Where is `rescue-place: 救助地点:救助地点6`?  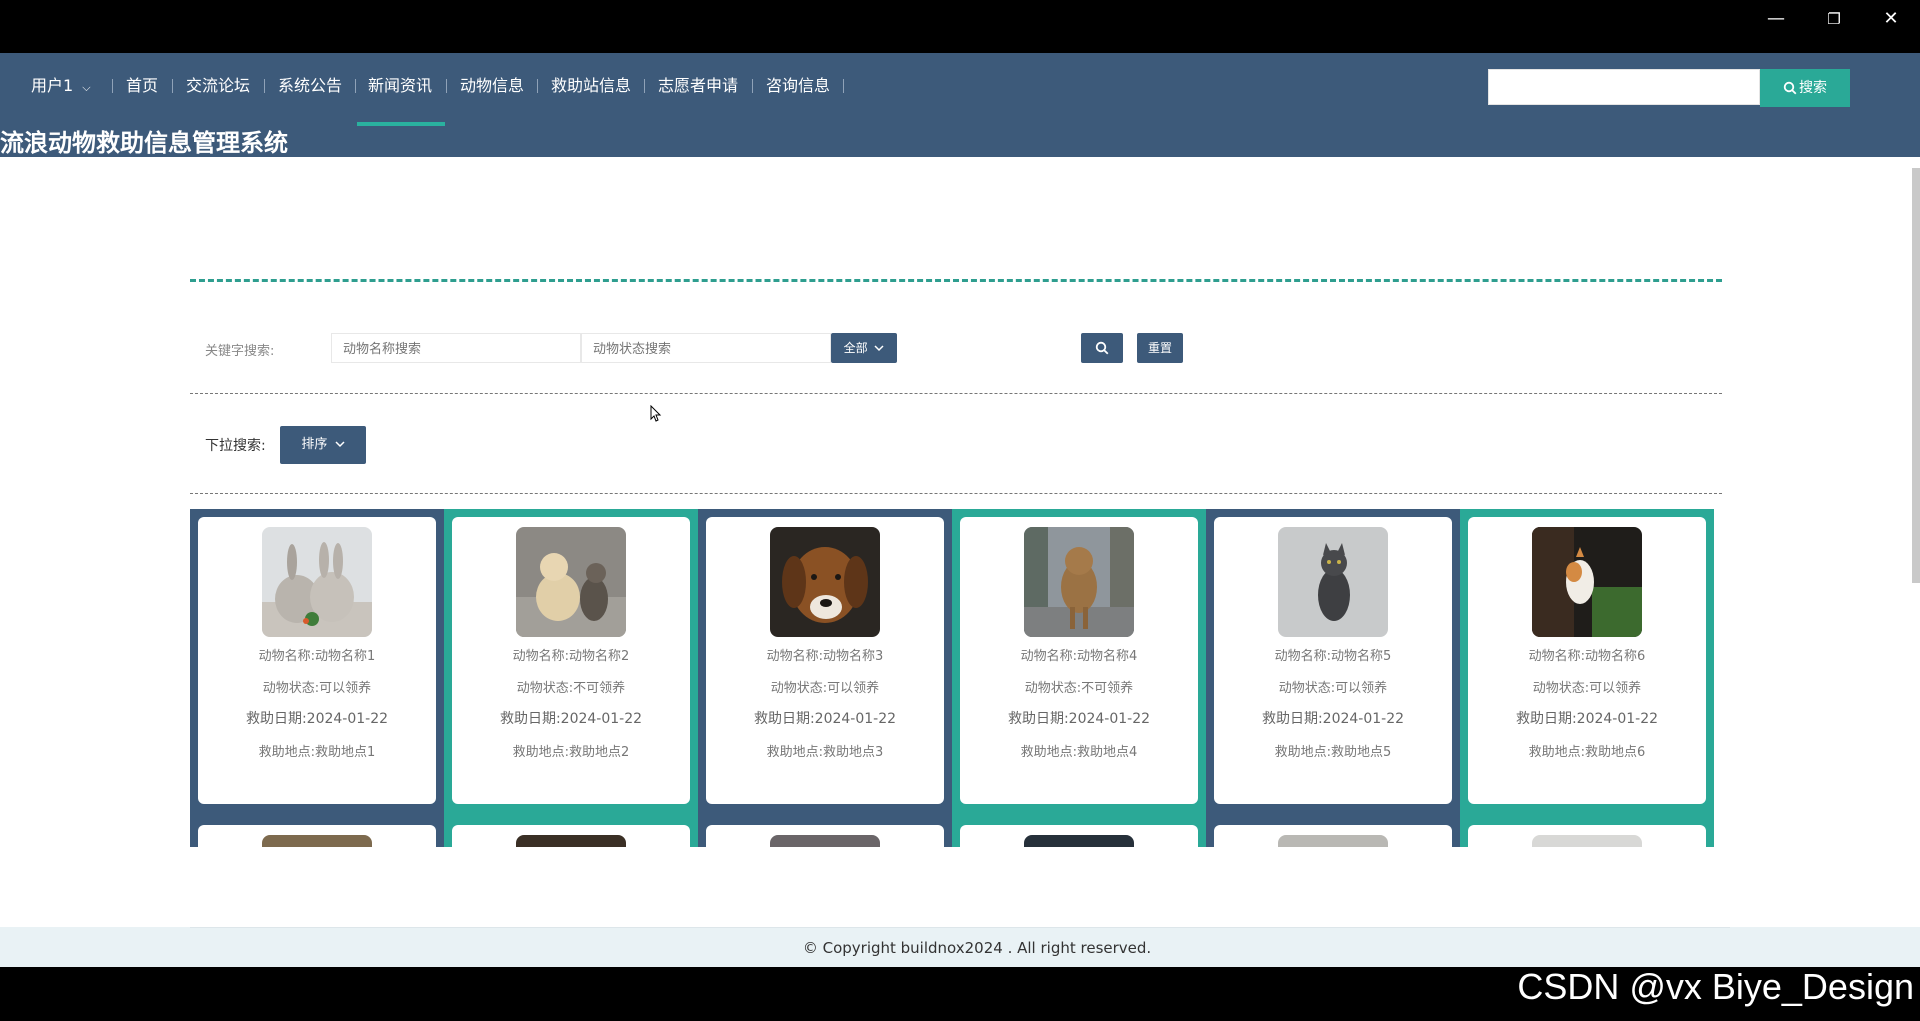
rescue-place: 救助地点:救助地点6 is located at coordinates (1587, 752).